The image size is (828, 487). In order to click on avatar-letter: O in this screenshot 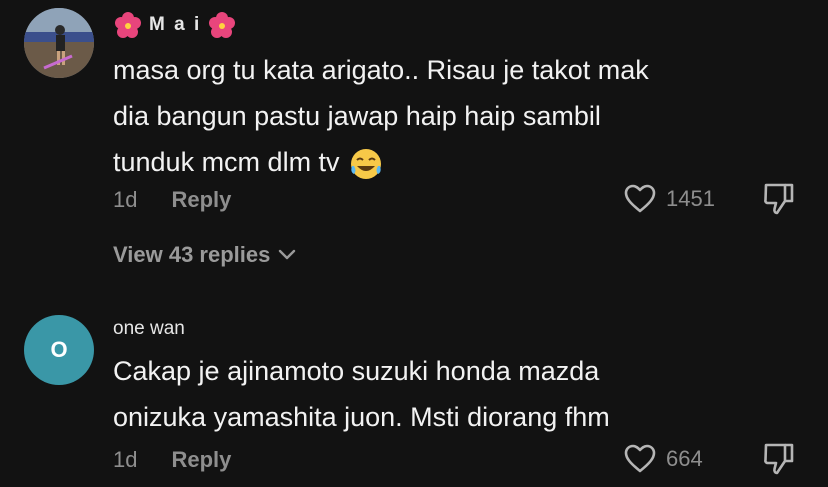, I will do `click(59, 349)`.